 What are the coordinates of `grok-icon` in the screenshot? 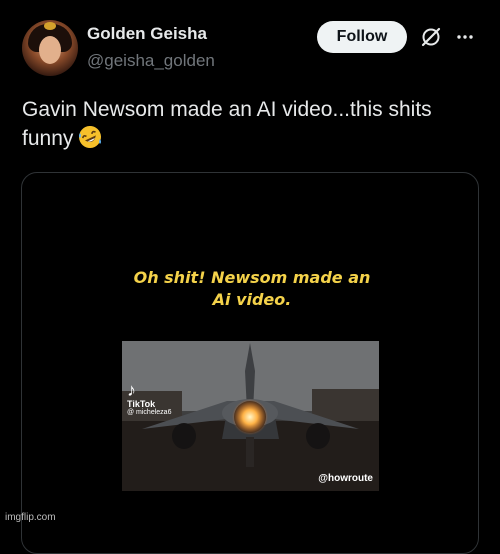 It's located at (431, 37).